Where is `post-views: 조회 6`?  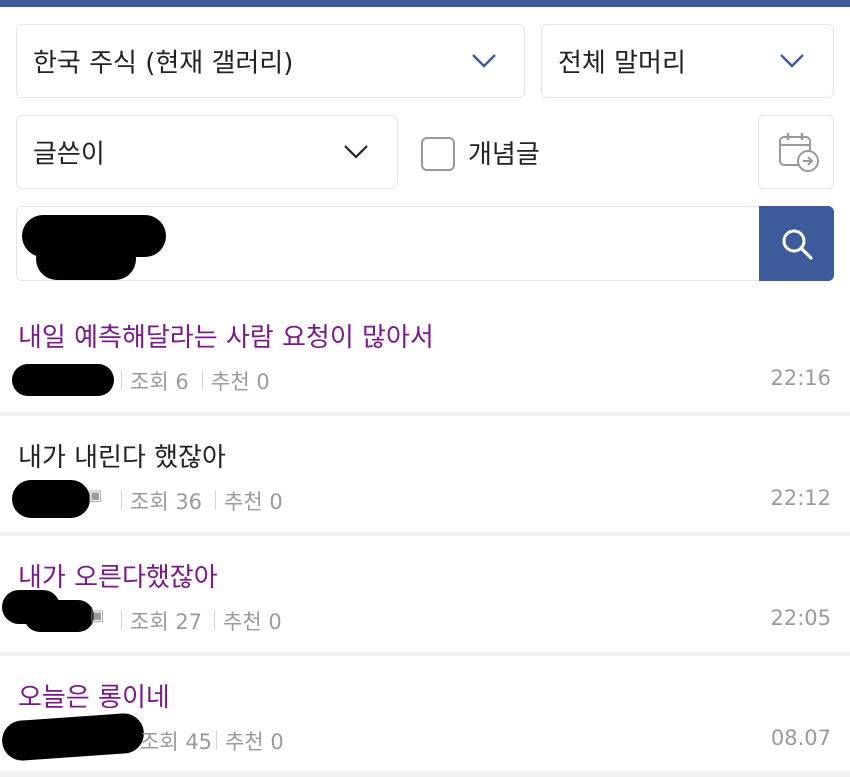 post-views: 조회 6 is located at coordinates (159, 382).